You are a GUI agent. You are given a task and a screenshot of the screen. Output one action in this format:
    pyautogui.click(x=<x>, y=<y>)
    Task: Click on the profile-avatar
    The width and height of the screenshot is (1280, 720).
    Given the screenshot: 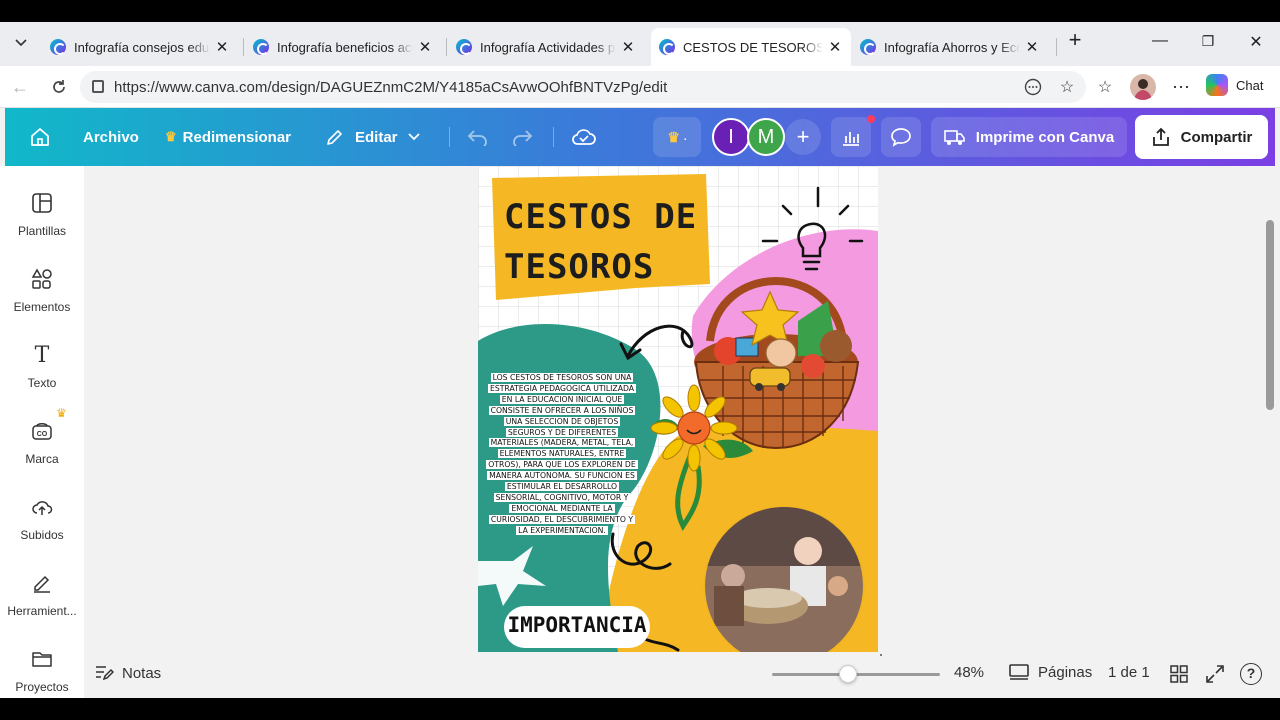 What is the action you would take?
    pyautogui.click(x=1143, y=87)
    